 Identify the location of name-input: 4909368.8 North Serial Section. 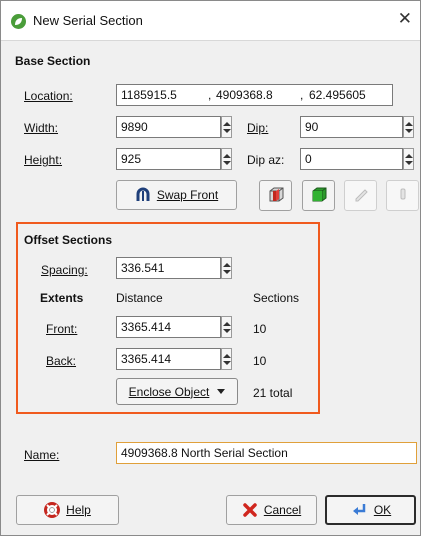
(266, 453).